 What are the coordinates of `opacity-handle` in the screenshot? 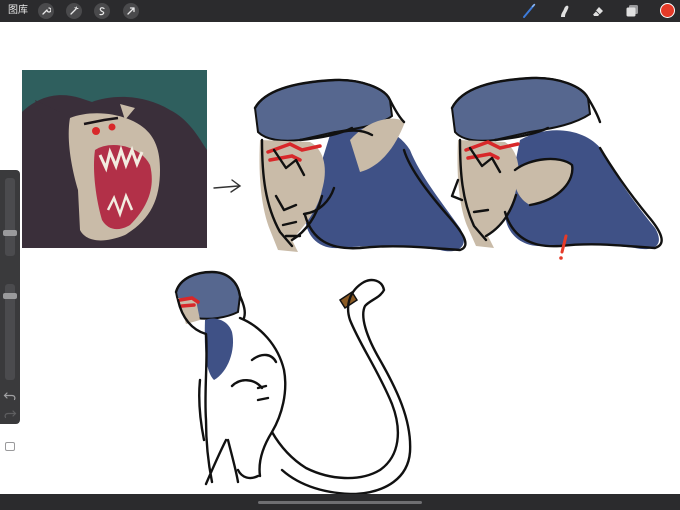 It's located at (10, 296).